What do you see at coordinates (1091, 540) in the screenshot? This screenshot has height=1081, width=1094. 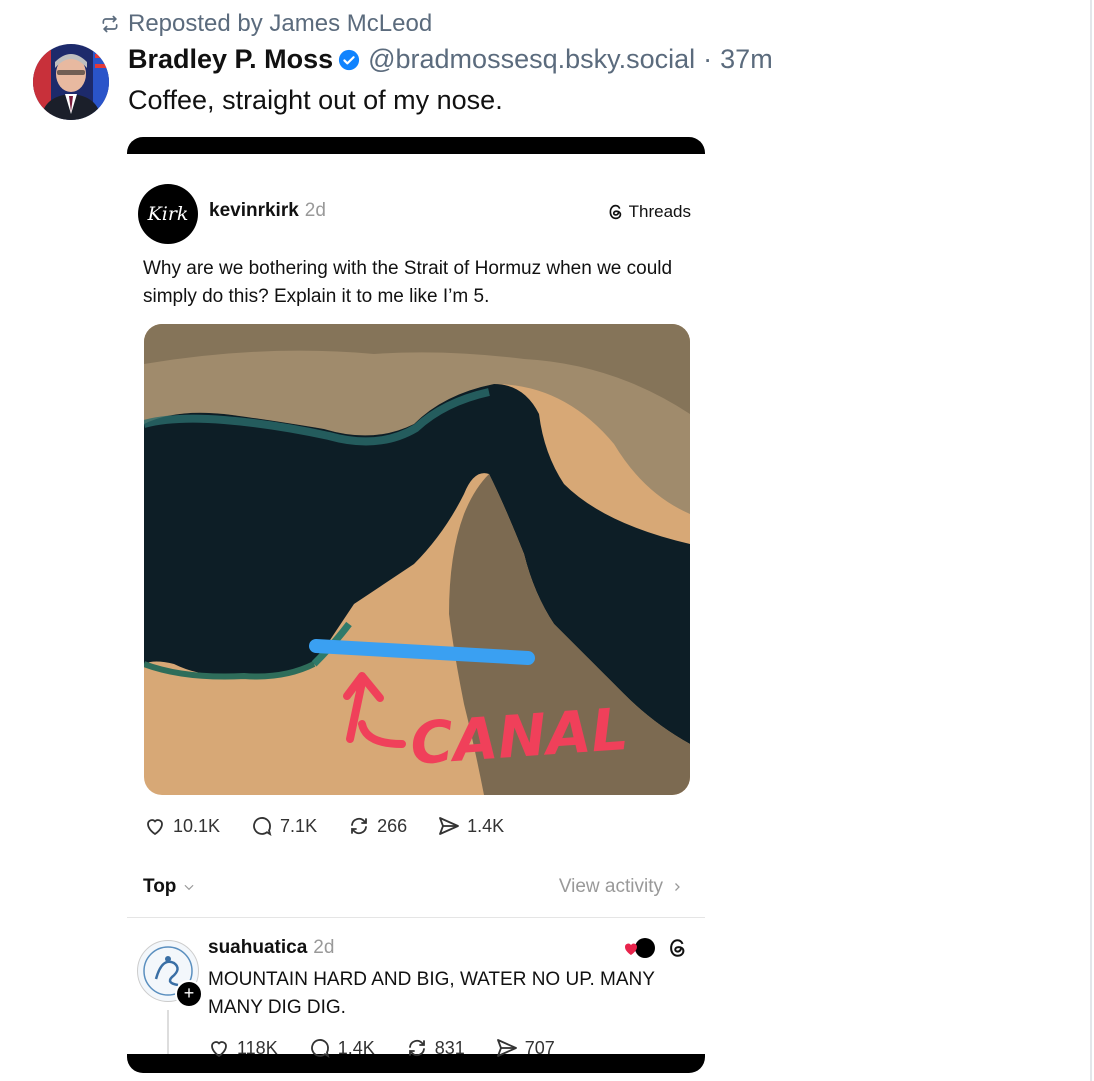 I see `feed-border` at bounding box center [1091, 540].